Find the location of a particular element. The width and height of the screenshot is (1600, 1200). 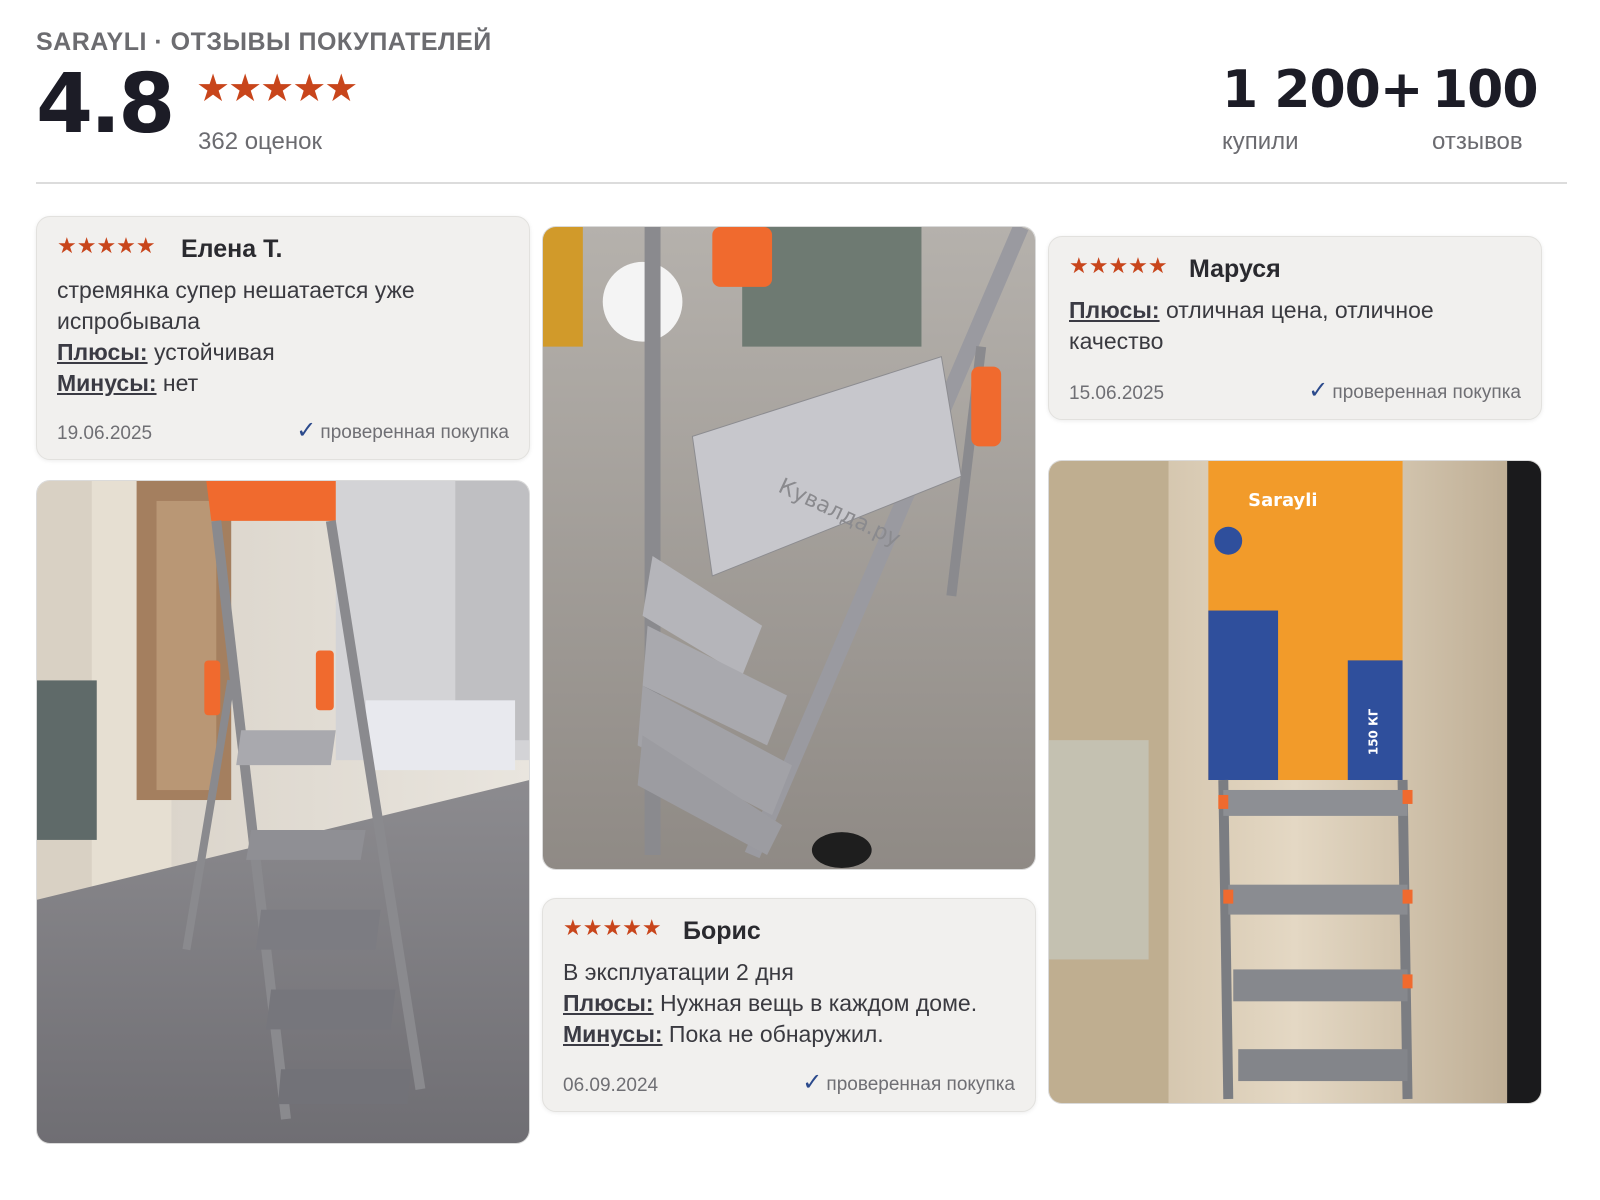

review-pros: Плюсы: устойчивая is located at coordinates (285, 352).